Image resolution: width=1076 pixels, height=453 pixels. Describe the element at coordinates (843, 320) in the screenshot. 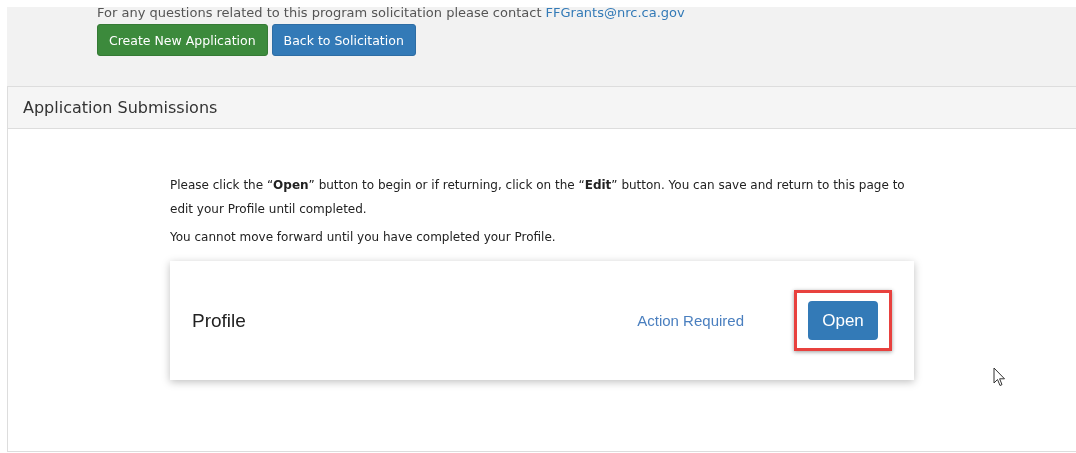

I see `open-button: Open` at that location.